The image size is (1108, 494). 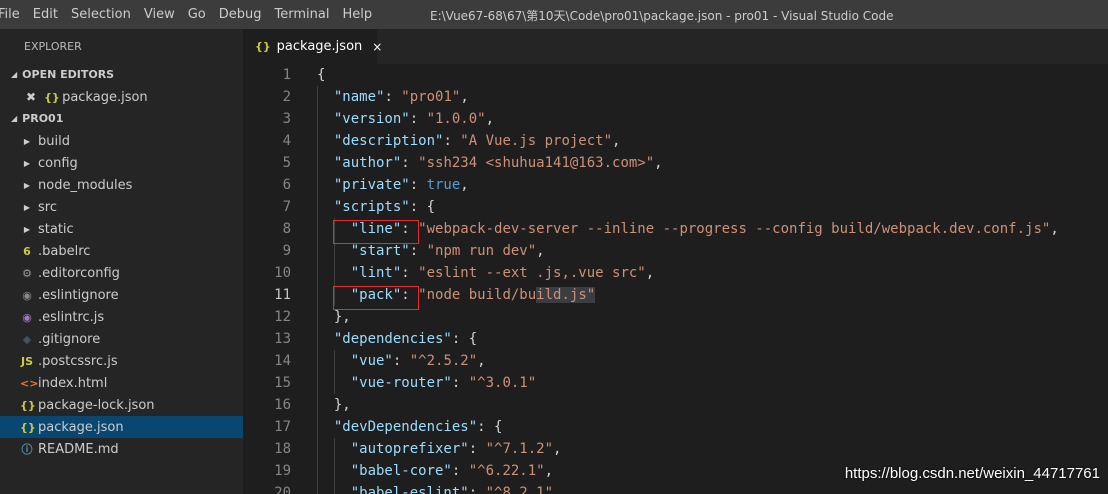 I want to click on code-line: 7 "scripts": {, so click(x=675, y=207).